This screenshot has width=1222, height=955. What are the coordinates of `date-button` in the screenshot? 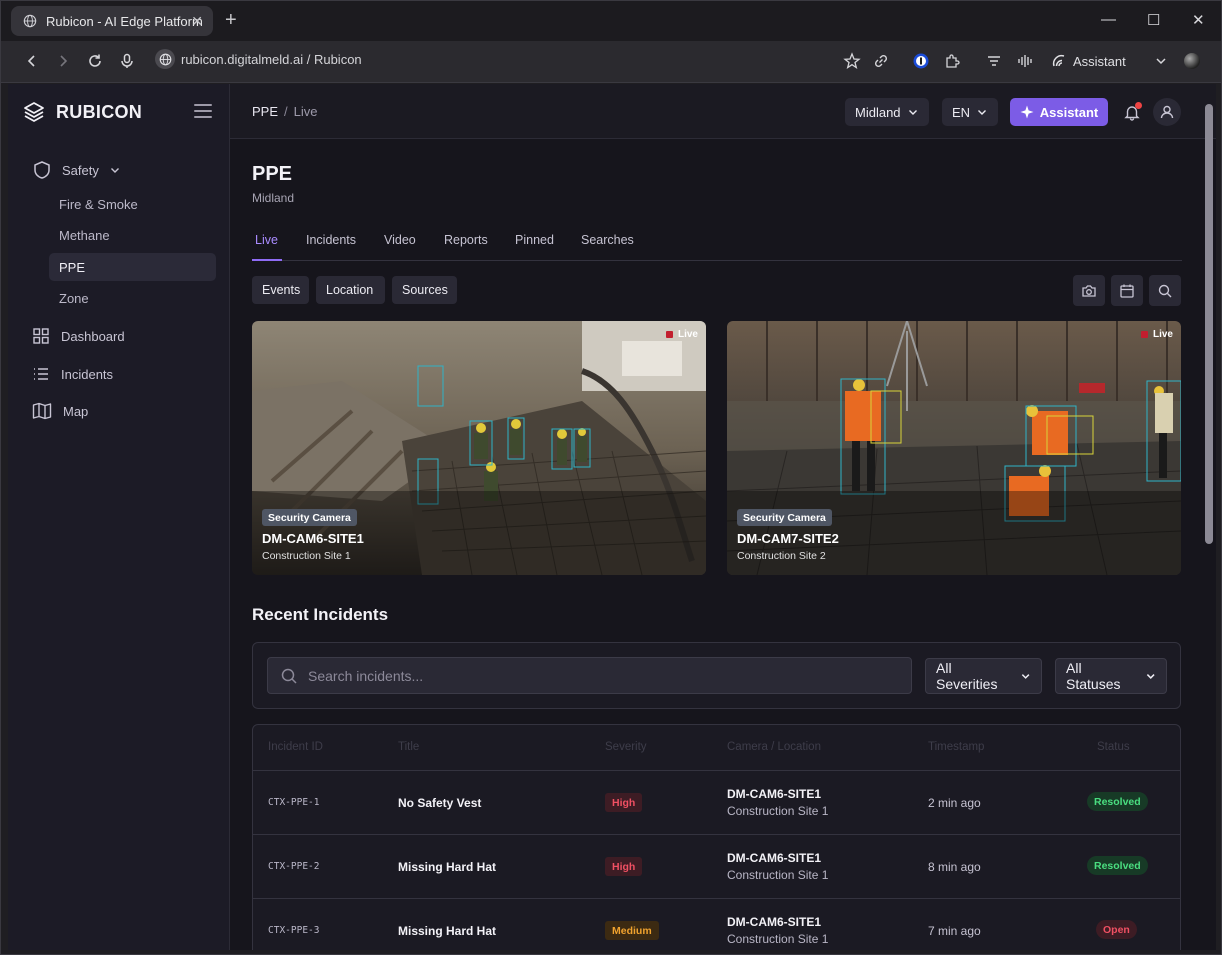 It's located at (1127, 290).